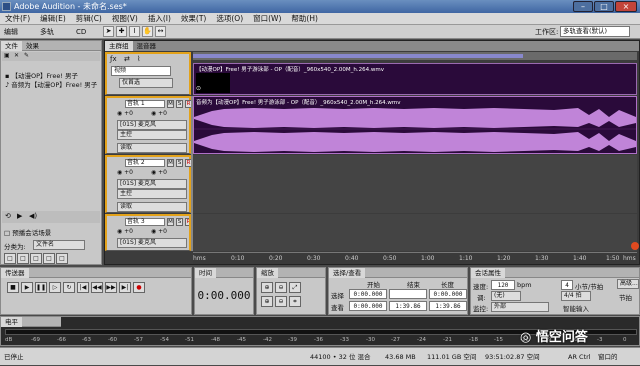 The image size is (640, 366). I want to click on menu-clip: 剪辑(C), so click(89, 19).